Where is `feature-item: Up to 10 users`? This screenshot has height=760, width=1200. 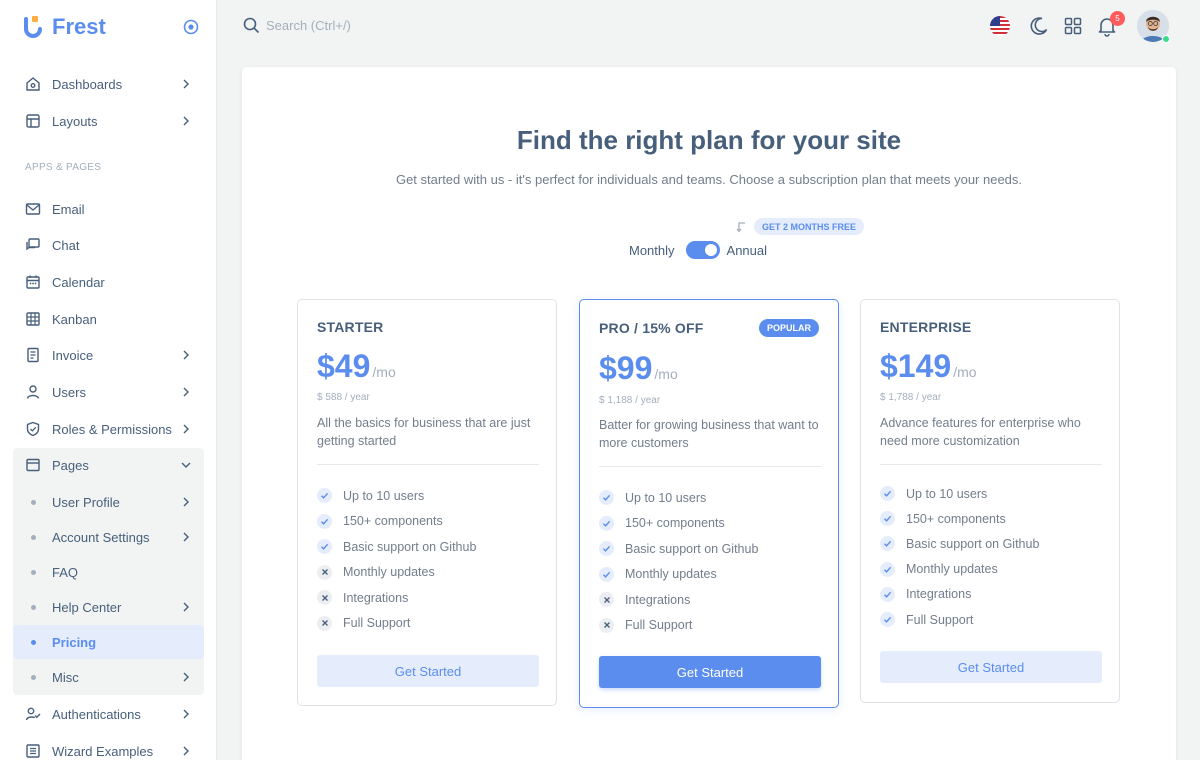
feature-item: Up to 10 users is located at coordinates (678, 498).